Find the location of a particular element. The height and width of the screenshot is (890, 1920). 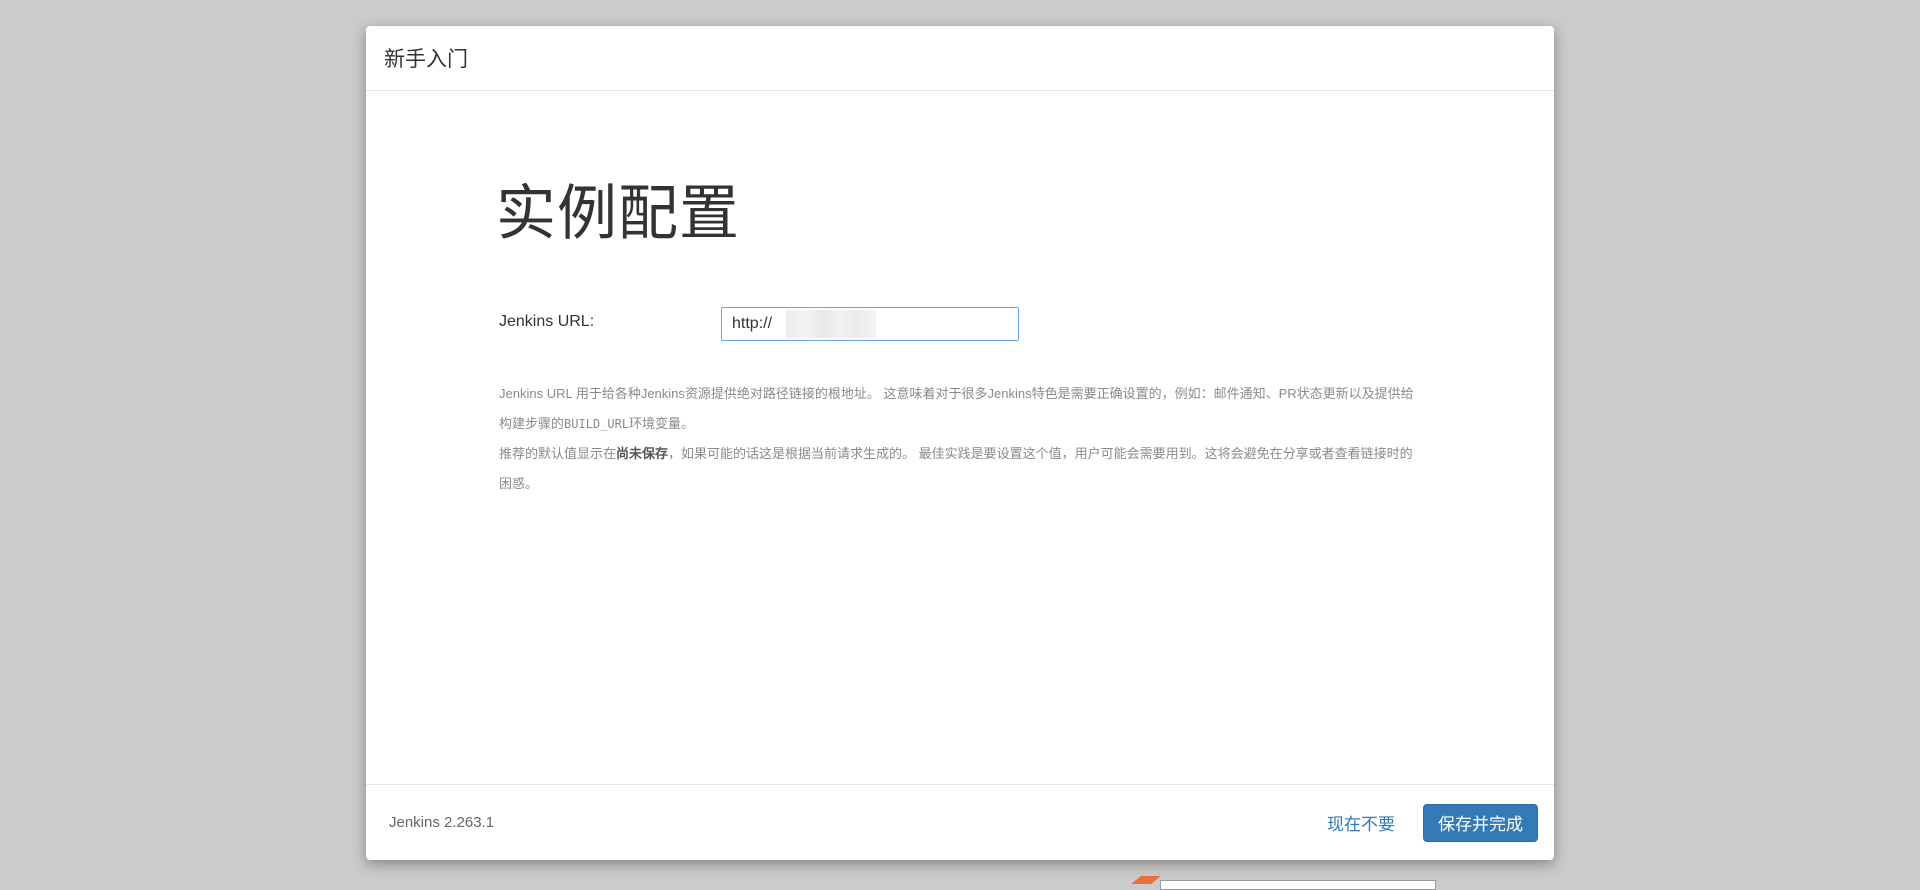

not-now-button: 现在不要 is located at coordinates (1361, 822).